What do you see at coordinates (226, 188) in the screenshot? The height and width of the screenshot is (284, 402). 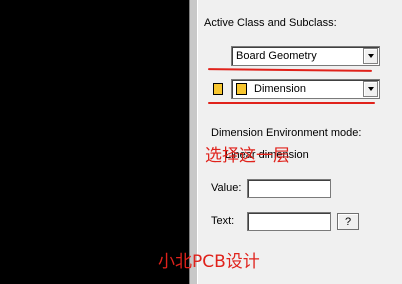 I see `value-label: Value:` at bounding box center [226, 188].